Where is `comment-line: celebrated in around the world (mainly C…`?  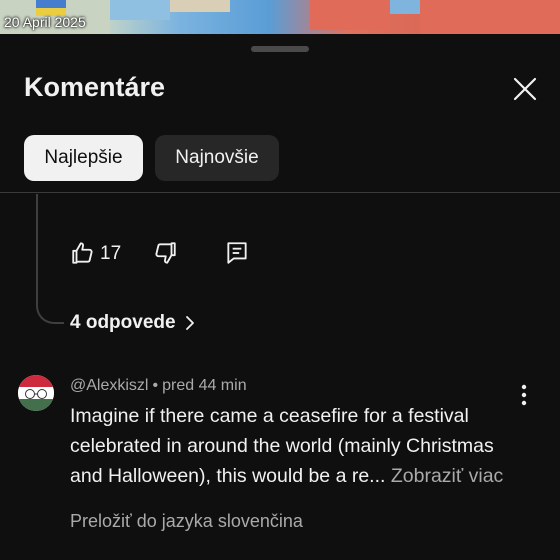
comment-line: celebrated in around the world (mainly C… is located at coordinates (282, 446).